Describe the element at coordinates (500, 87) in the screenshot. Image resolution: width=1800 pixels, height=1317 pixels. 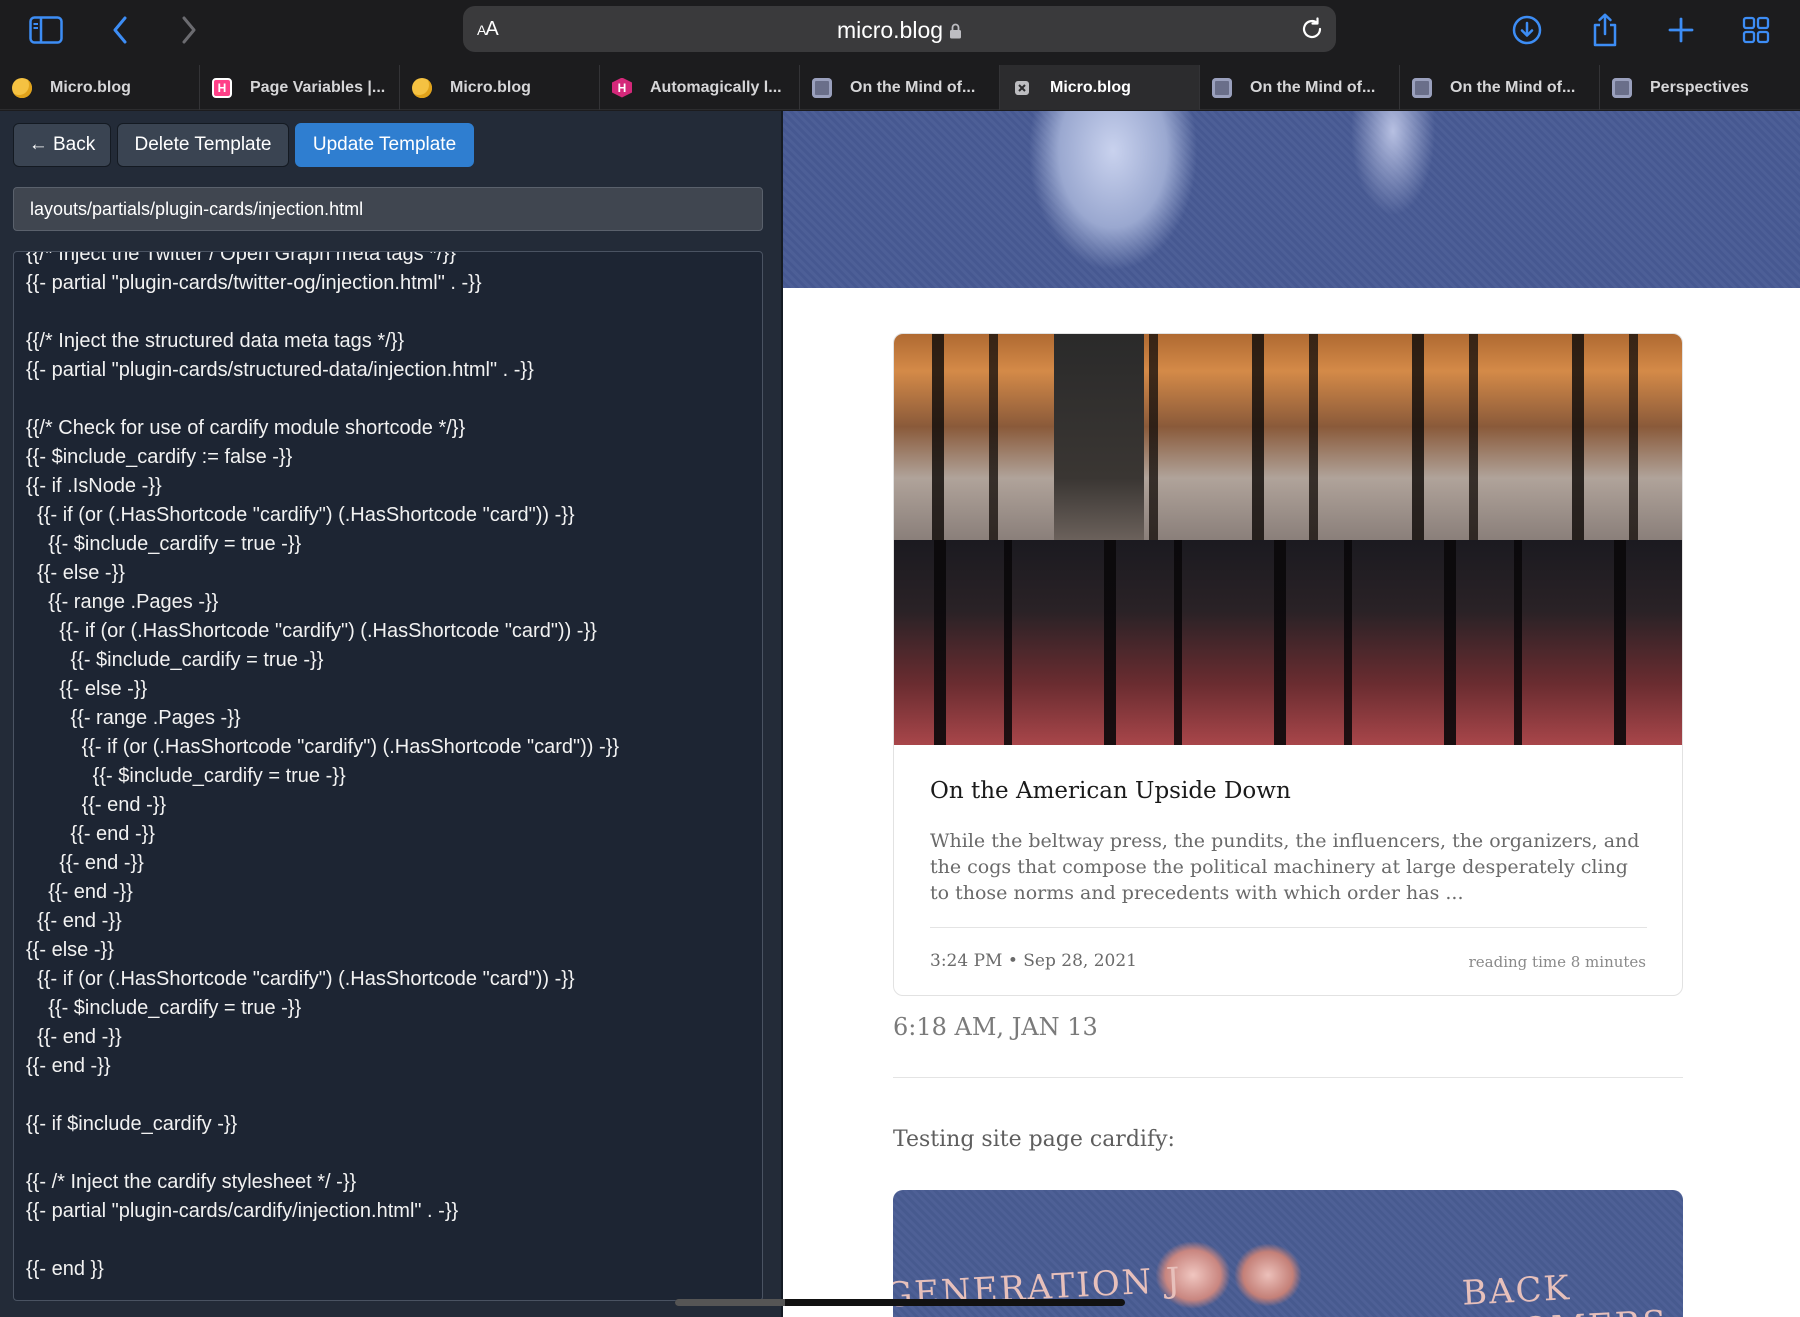
I see `tab-micro-blog-2: Micro.blog` at that location.